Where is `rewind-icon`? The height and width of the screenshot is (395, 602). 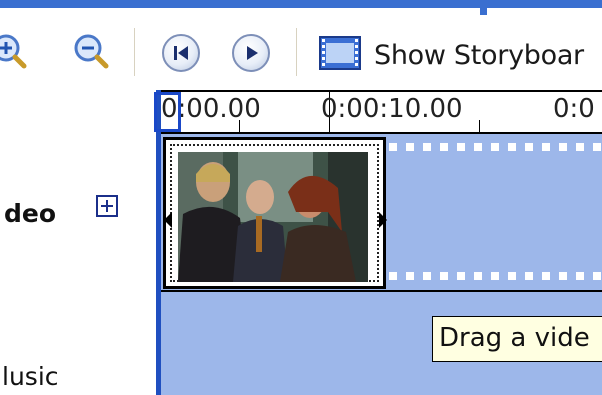
rewind-icon is located at coordinates (181, 53).